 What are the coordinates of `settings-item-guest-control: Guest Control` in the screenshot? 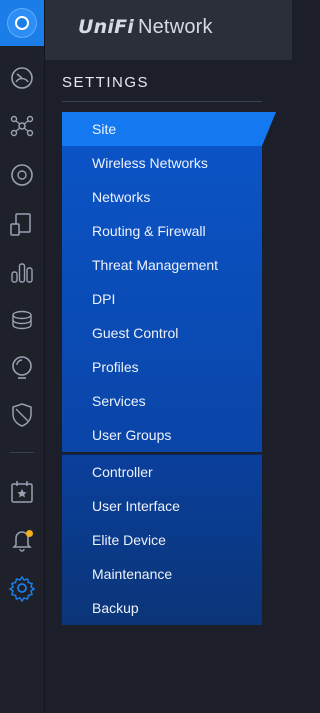 It's located at (162, 333).